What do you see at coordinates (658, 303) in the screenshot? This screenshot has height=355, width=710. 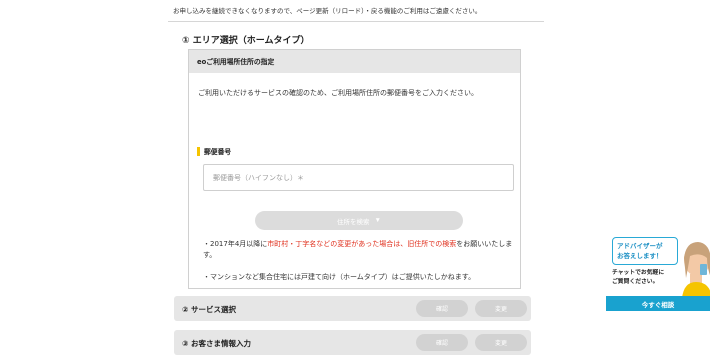 I see `consult-now-button: 今すぐ相談` at bounding box center [658, 303].